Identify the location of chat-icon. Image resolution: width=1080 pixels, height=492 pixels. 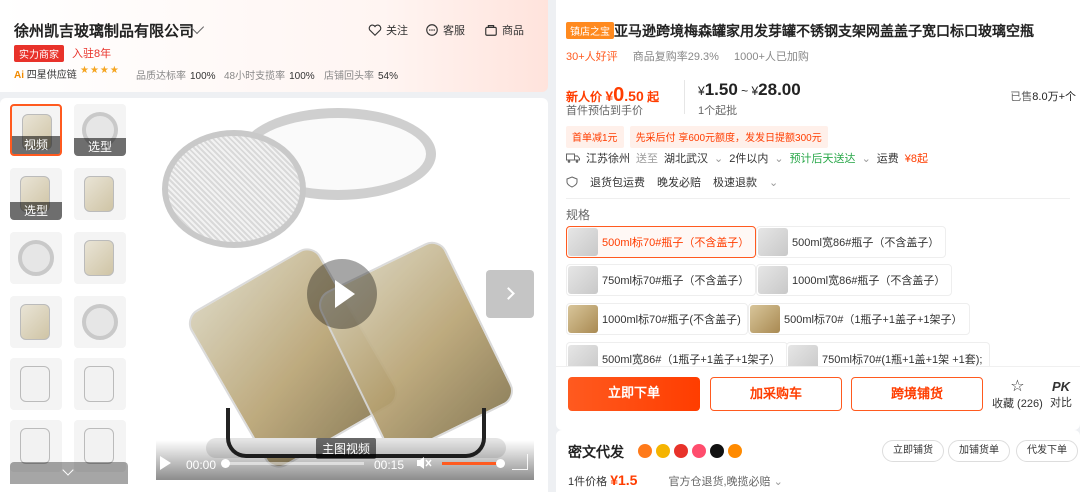
(432, 30).